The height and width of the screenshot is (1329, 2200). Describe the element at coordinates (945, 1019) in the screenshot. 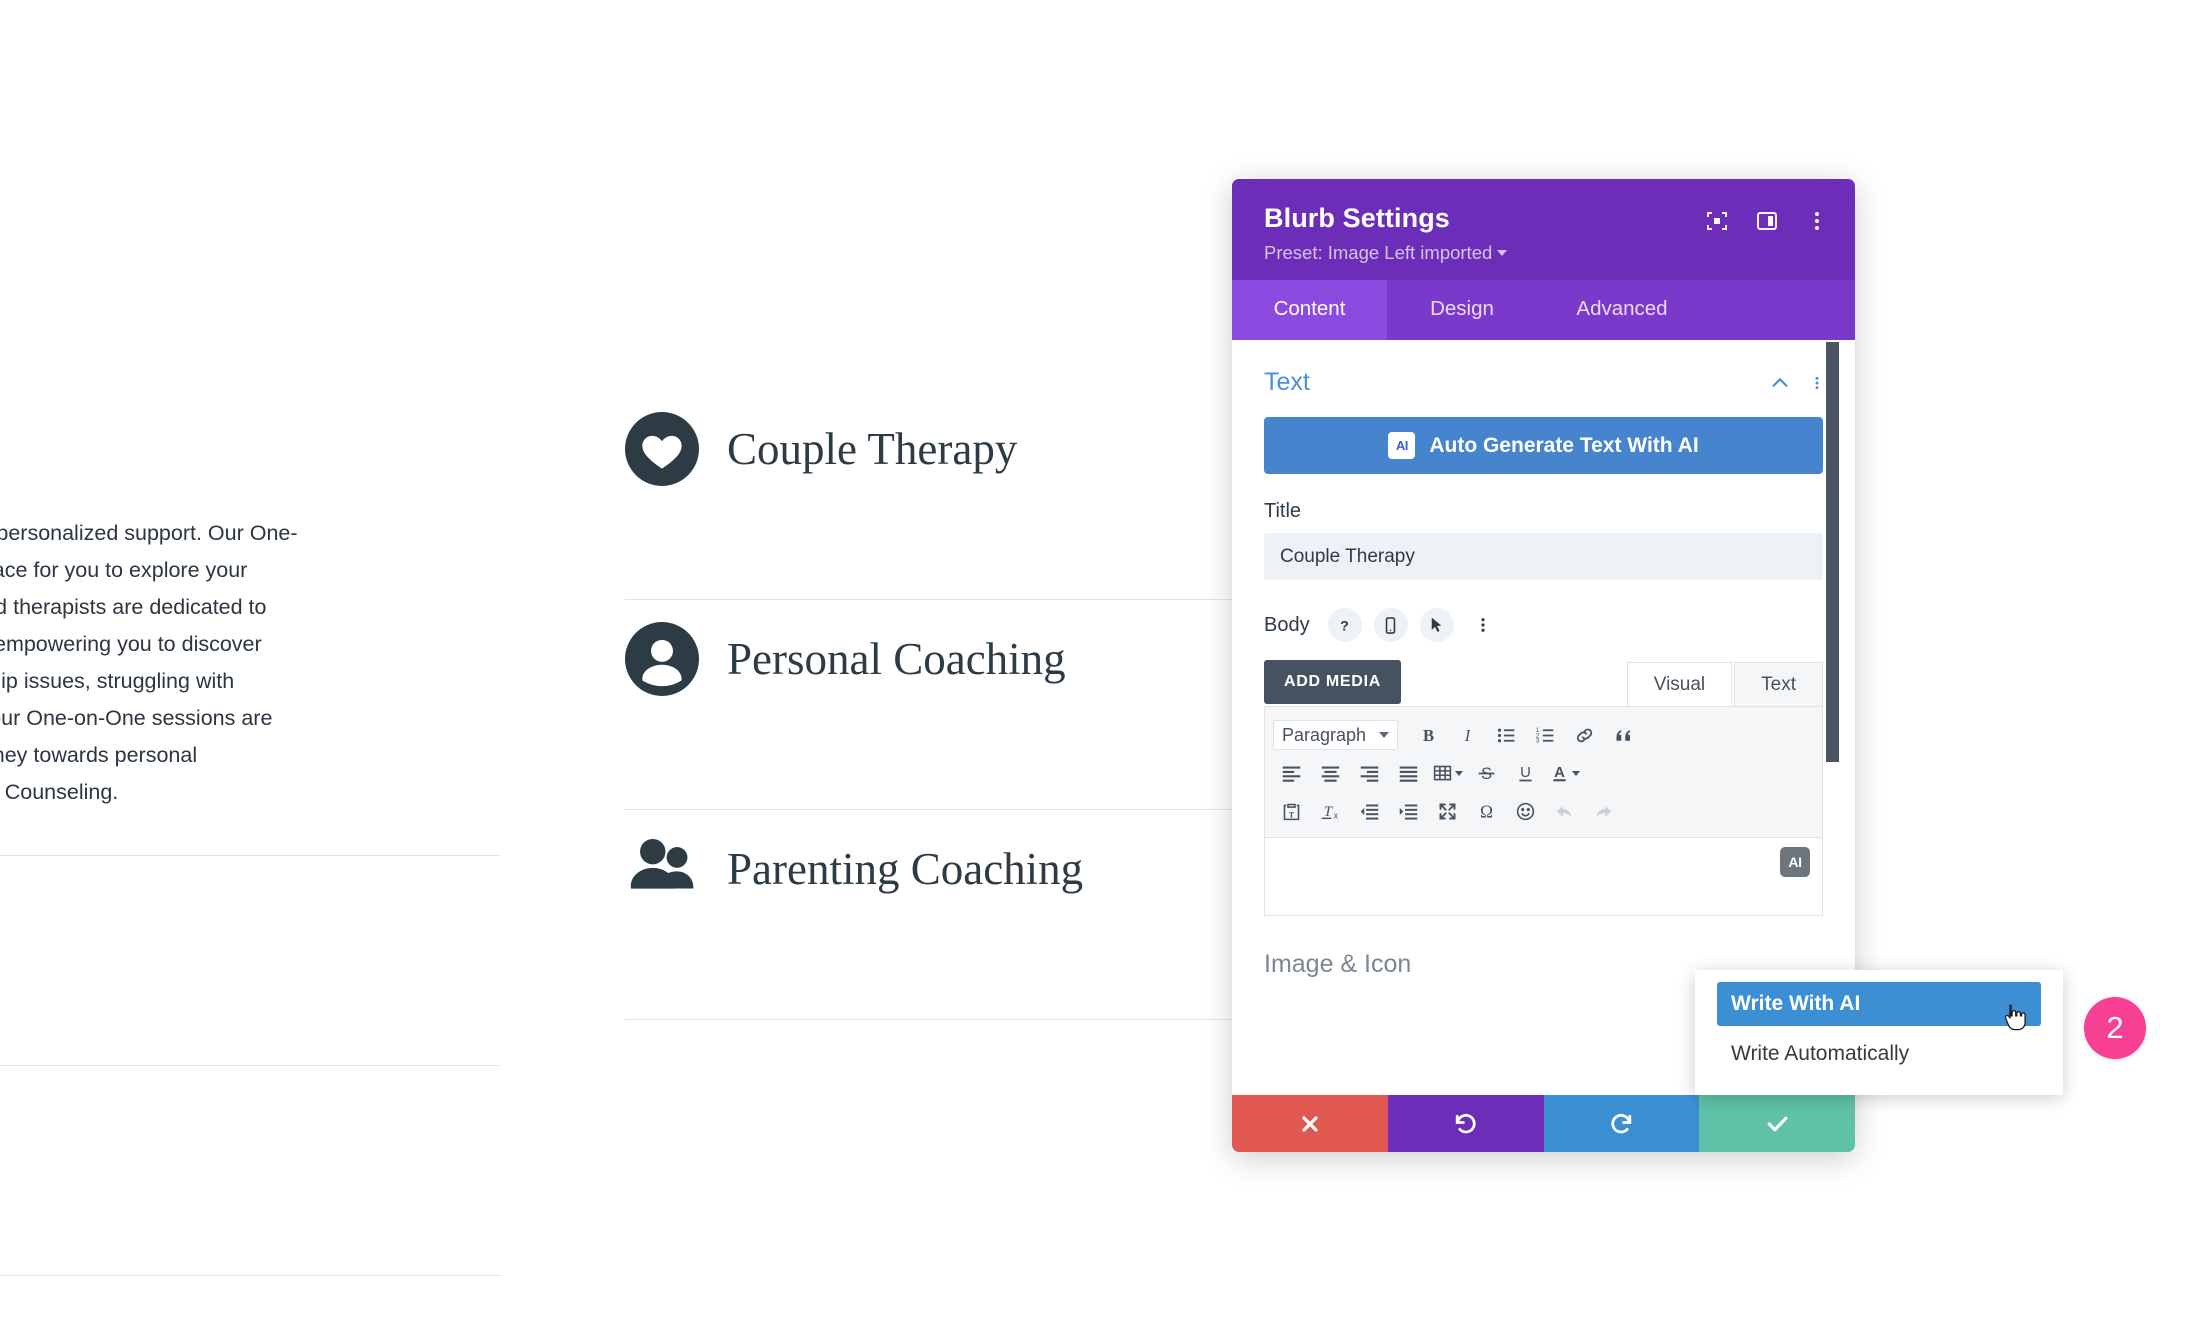

I see `blurb-divider` at that location.